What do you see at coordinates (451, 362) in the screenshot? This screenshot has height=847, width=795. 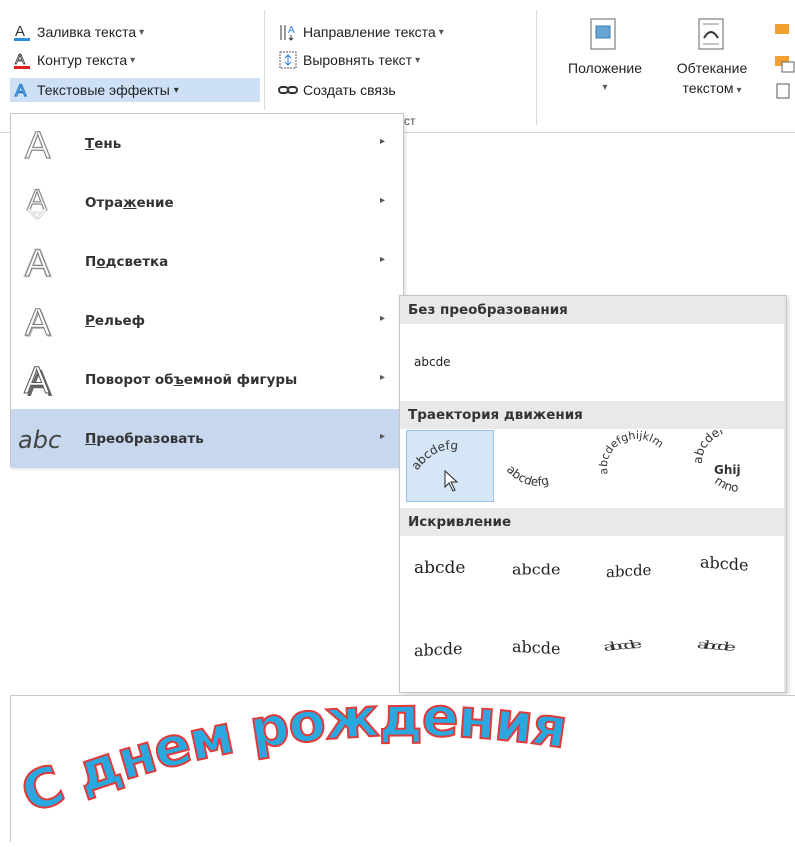 I see `no-transform-option: abcde` at bounding box center [451, 362].